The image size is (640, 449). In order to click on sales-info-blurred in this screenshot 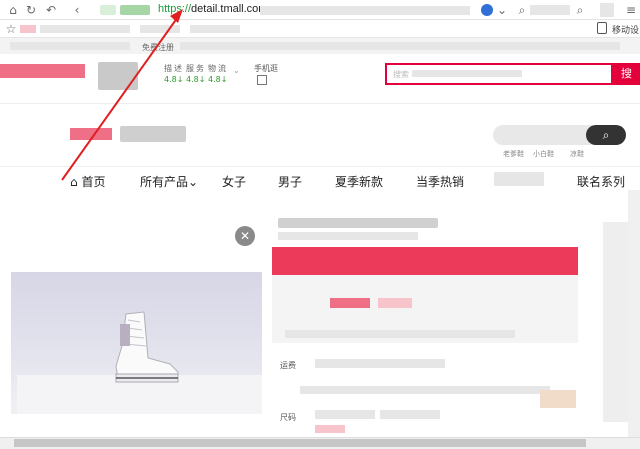, I will do `click(425, 390)`.